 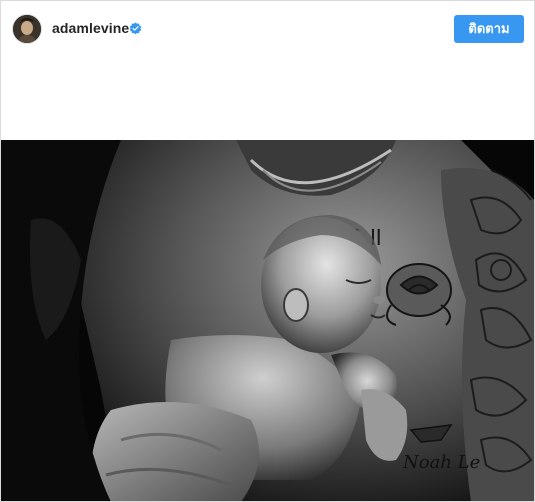 I want to click on post-header: adamlevine ติดตาม, so click(x=267, y=29).